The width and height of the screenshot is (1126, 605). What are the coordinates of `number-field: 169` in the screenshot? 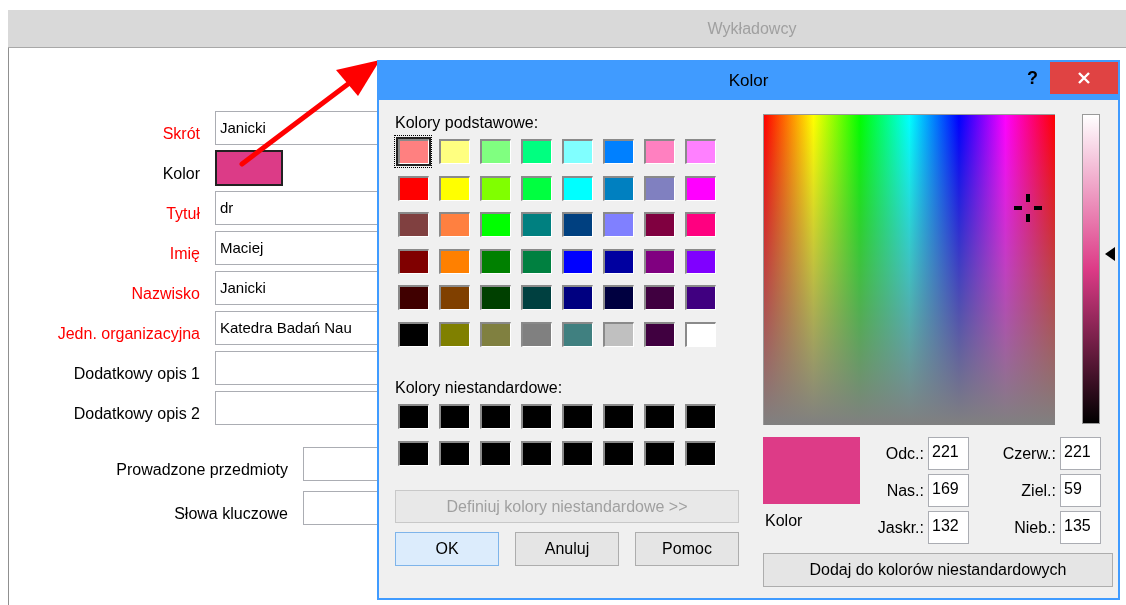 It's located at (948, 490).